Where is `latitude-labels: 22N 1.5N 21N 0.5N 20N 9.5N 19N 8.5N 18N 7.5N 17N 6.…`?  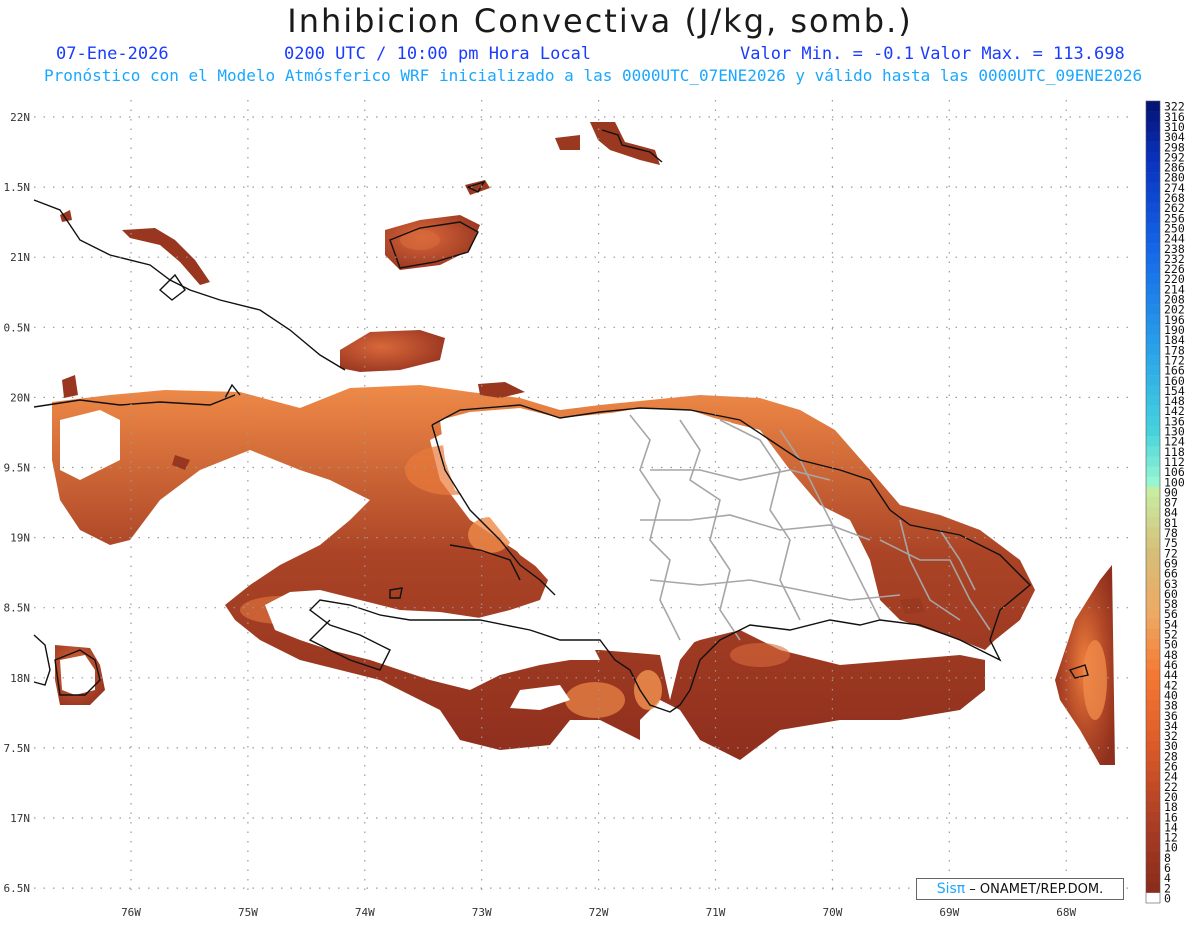
latitude-labels: 22N 1.5N 21N 0.5N 20N 9.5N 19N 8.5N 18N 7.5N 17N 6.… is located at coordinates (17, 503).